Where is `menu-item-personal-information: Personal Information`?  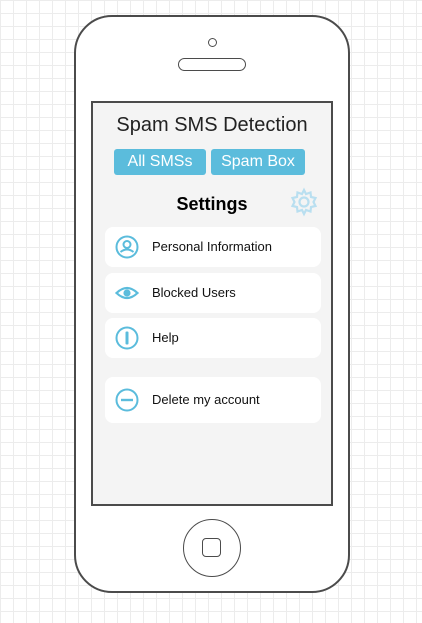
menu-item-personal-information: Personal Information is located at coordinates (213, 247).